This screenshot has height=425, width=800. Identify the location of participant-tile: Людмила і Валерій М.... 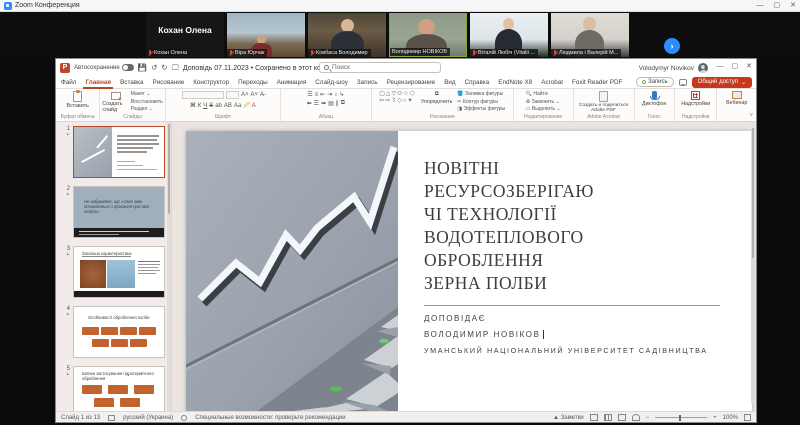
(590, 35).